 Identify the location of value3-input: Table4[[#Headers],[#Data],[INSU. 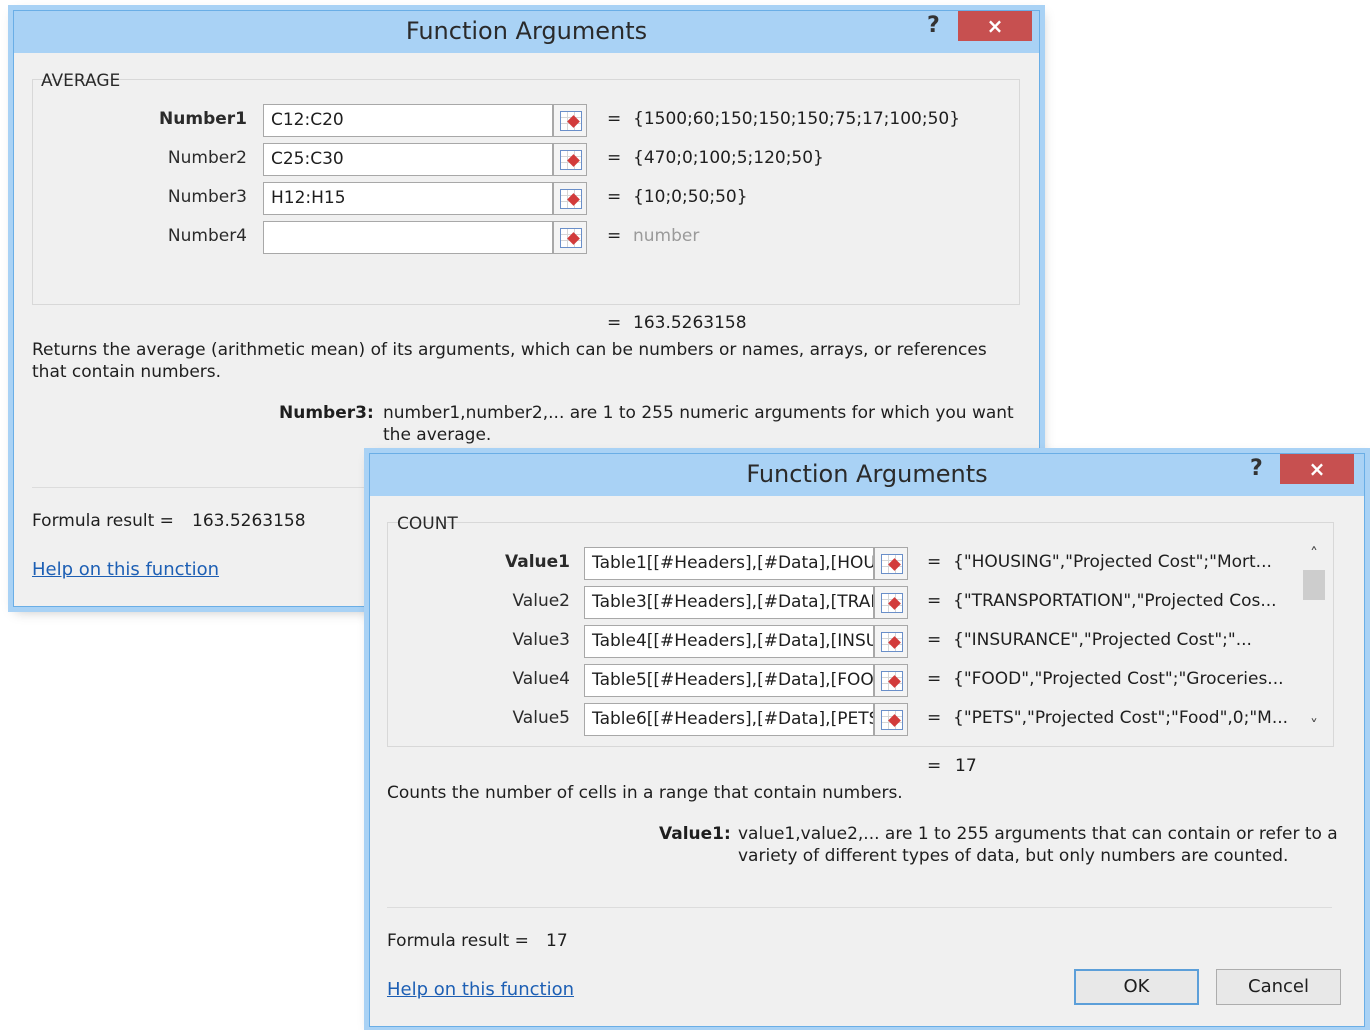
(729, 641).